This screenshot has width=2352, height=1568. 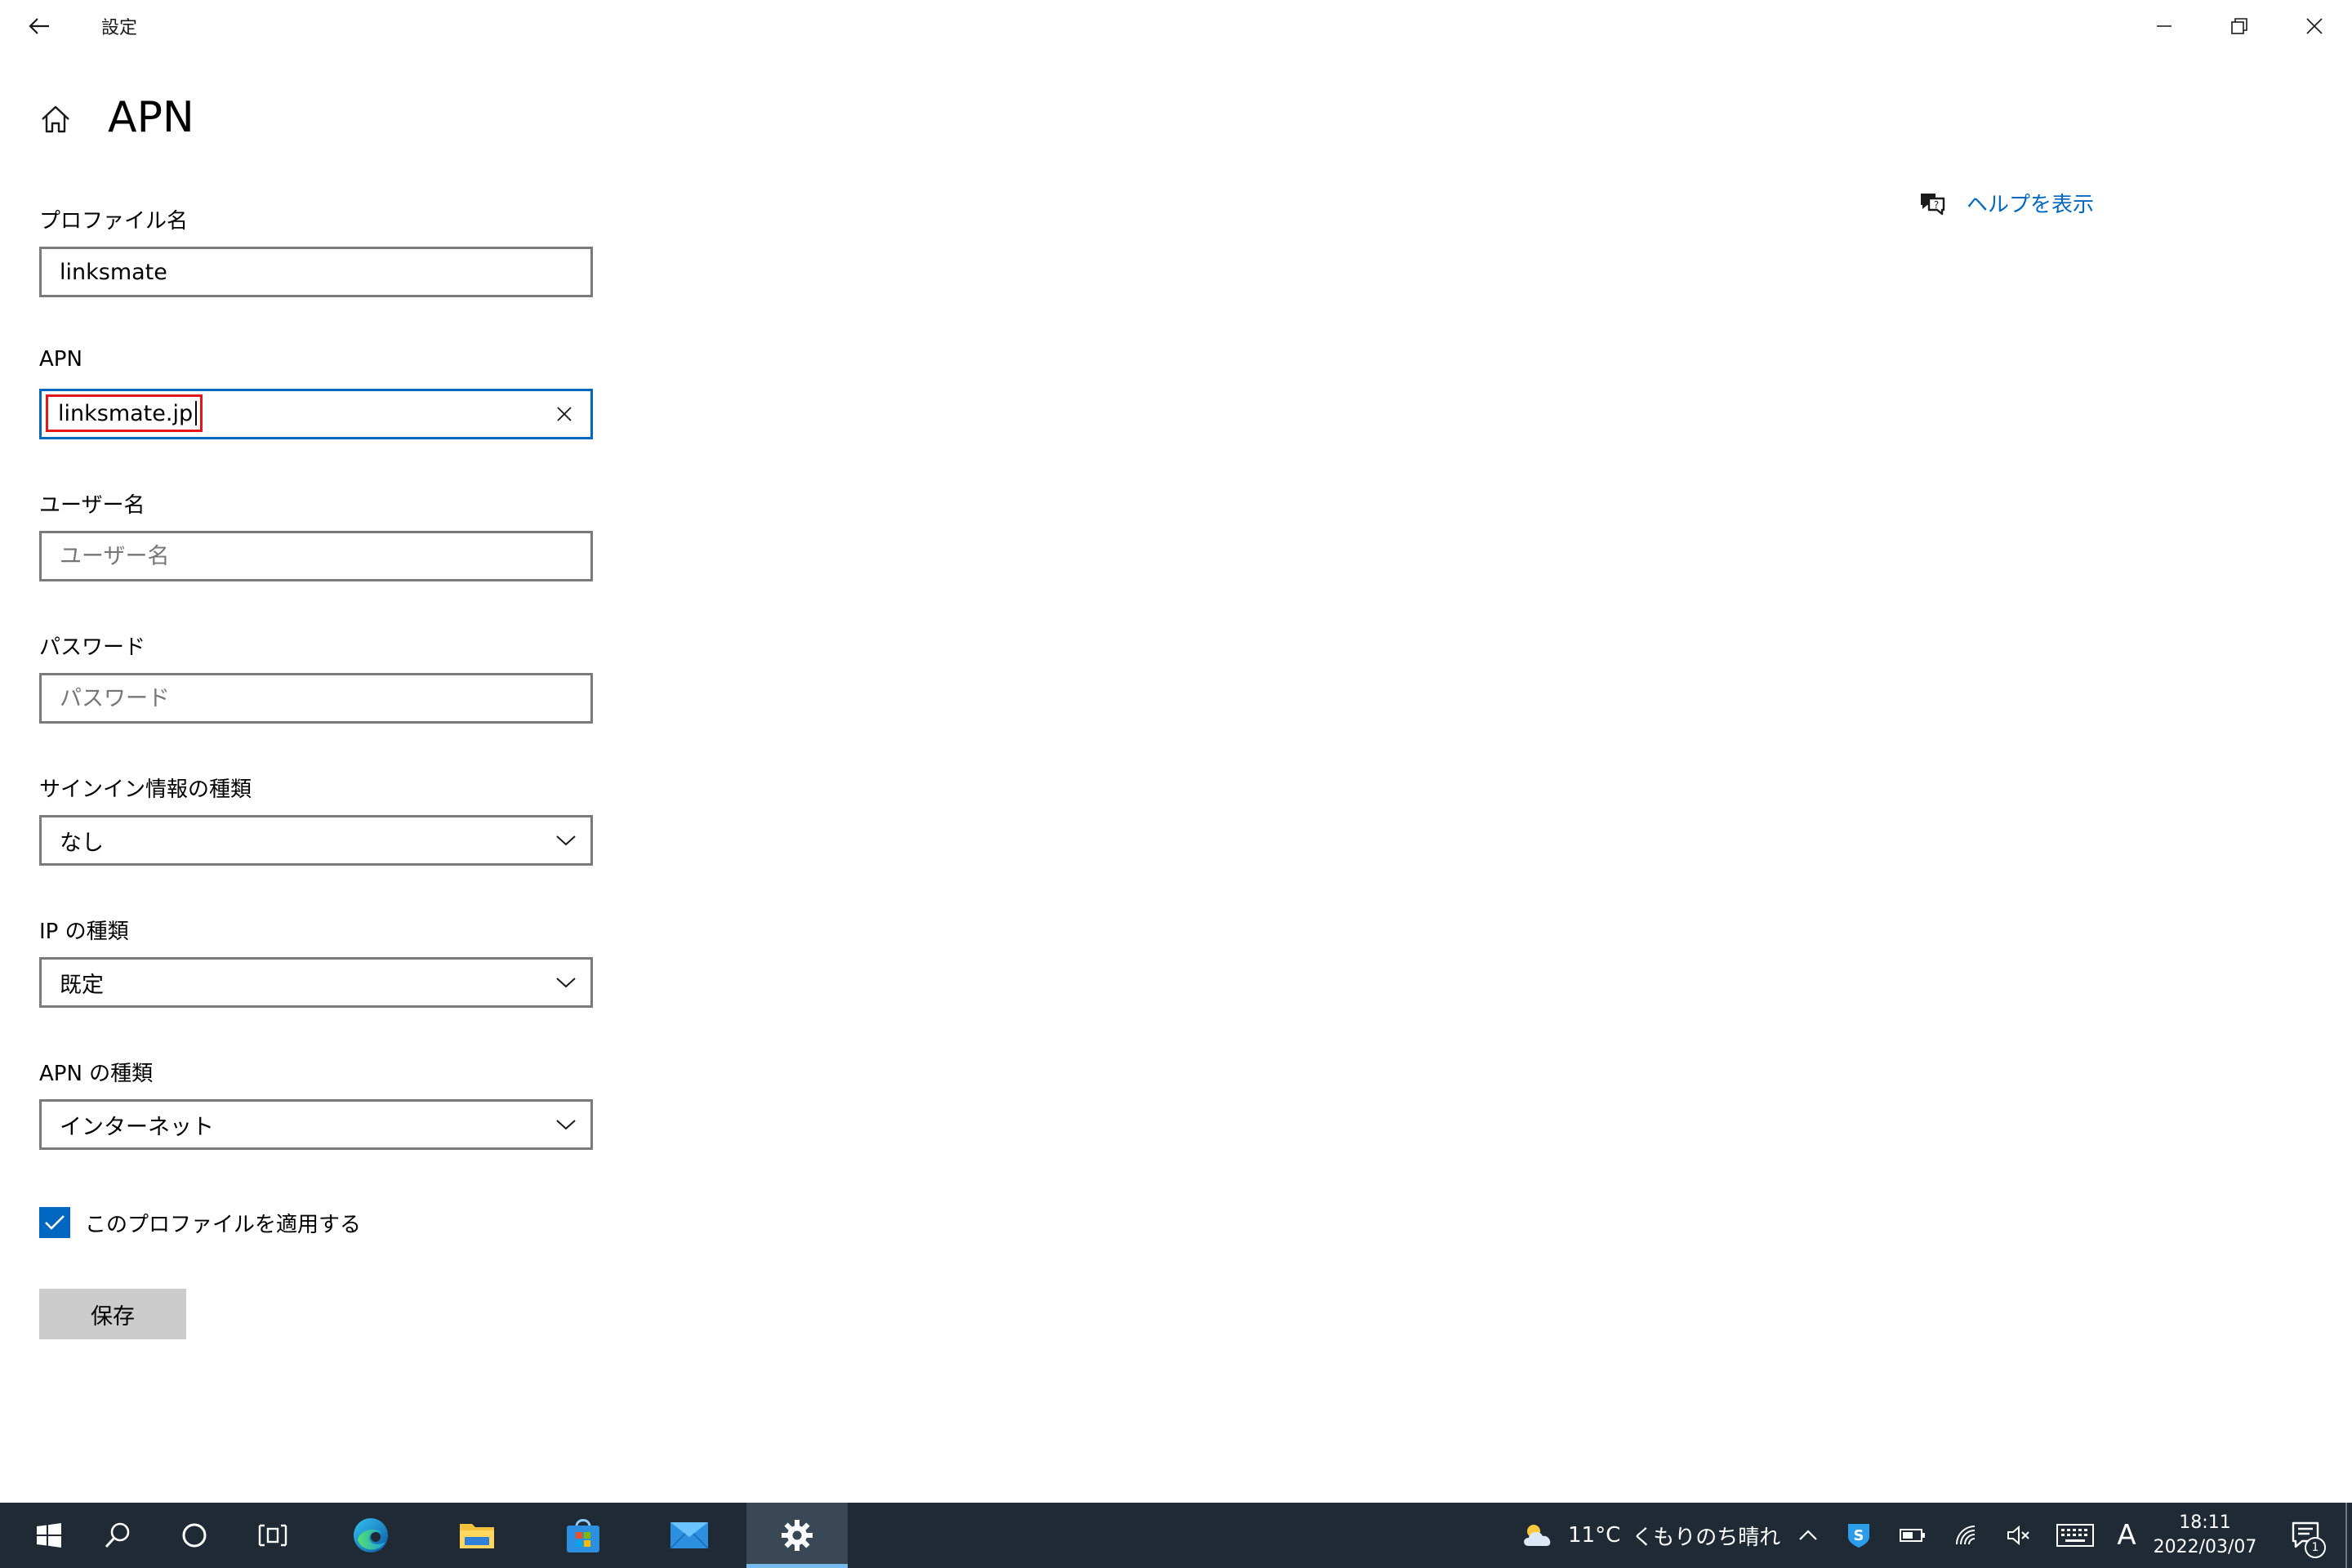 I want to click on profile-name-label: プロファイル名, so click(x=114, y=221).